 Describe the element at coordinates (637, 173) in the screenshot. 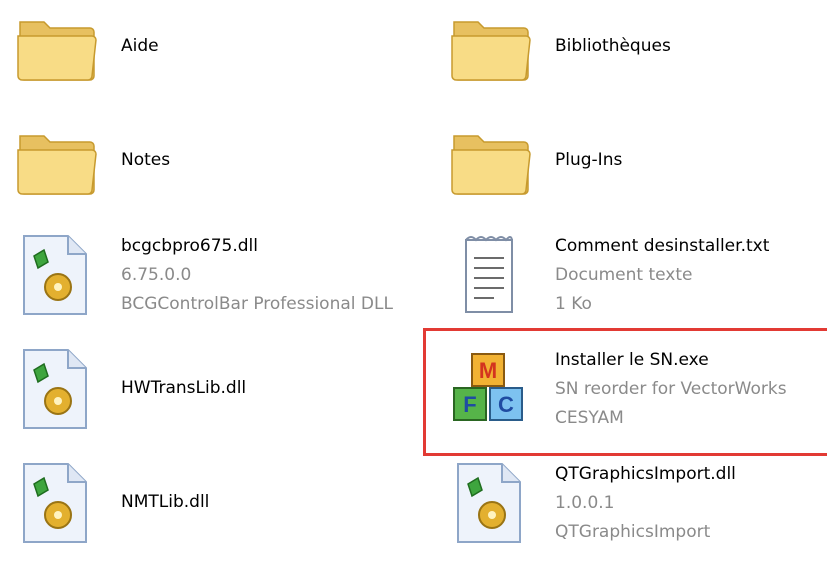

I see `file-item-plug-ins: Plug-Ins` at that location.